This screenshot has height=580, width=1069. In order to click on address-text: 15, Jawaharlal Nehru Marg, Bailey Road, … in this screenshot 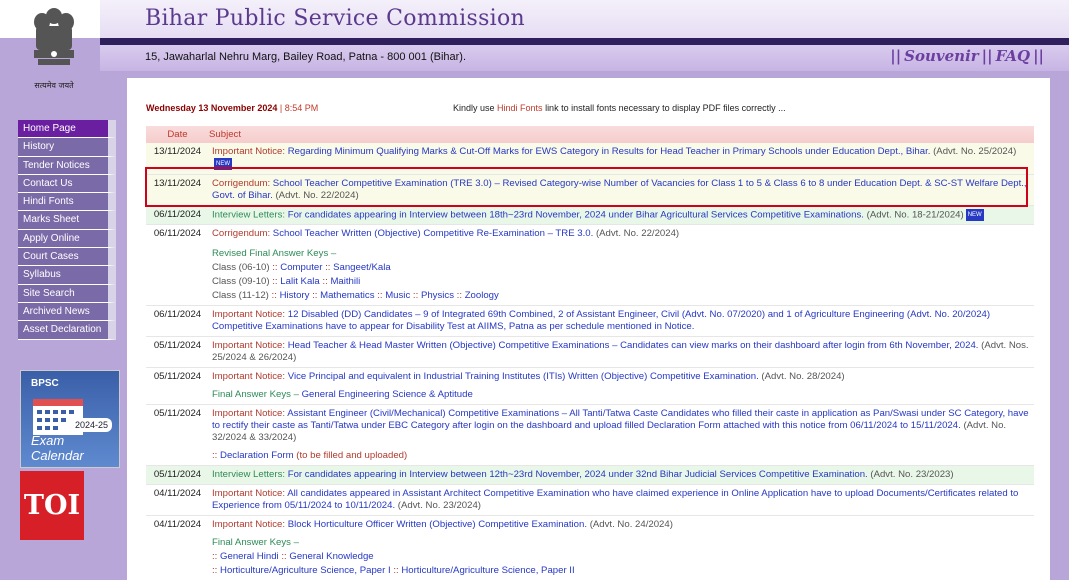, I will do `click(306, 57)`.